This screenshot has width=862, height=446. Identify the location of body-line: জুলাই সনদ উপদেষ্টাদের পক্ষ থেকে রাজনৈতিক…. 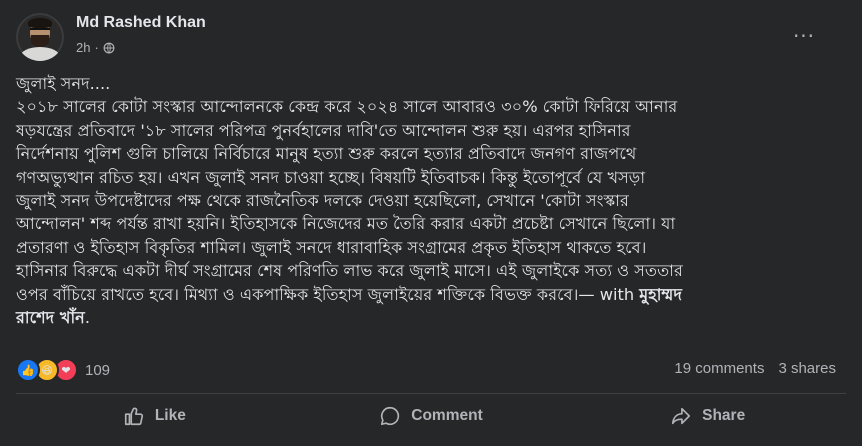
(322, 201).